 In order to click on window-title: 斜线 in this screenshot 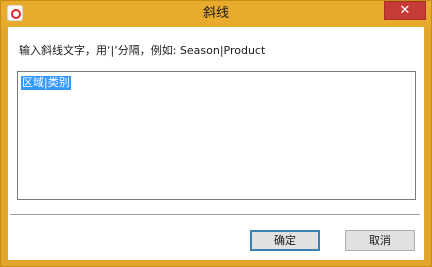, I will do `click(215, 13)`.